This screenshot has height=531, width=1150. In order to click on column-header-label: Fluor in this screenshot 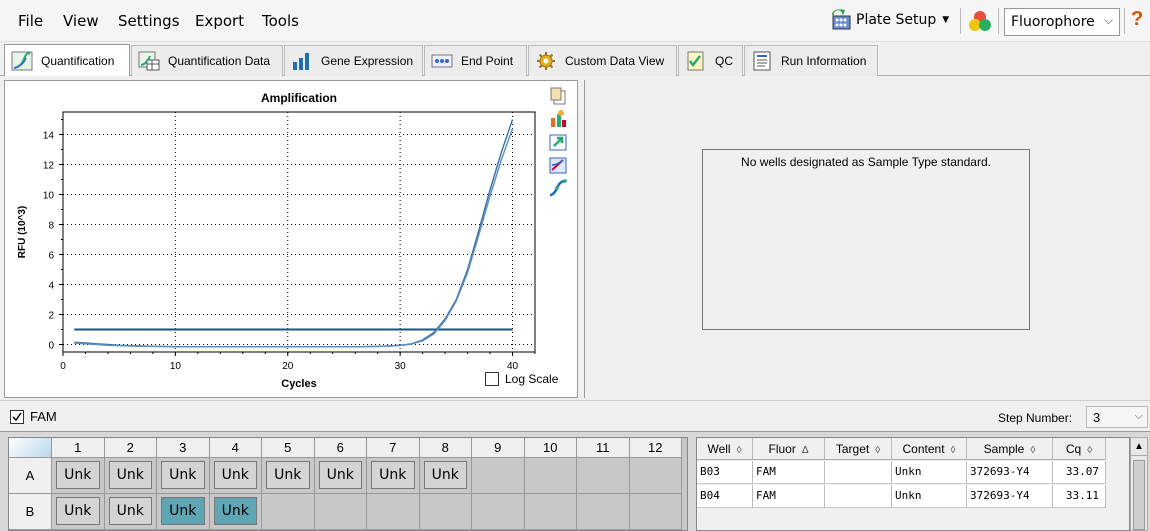, I will do `click(782, 449)`.